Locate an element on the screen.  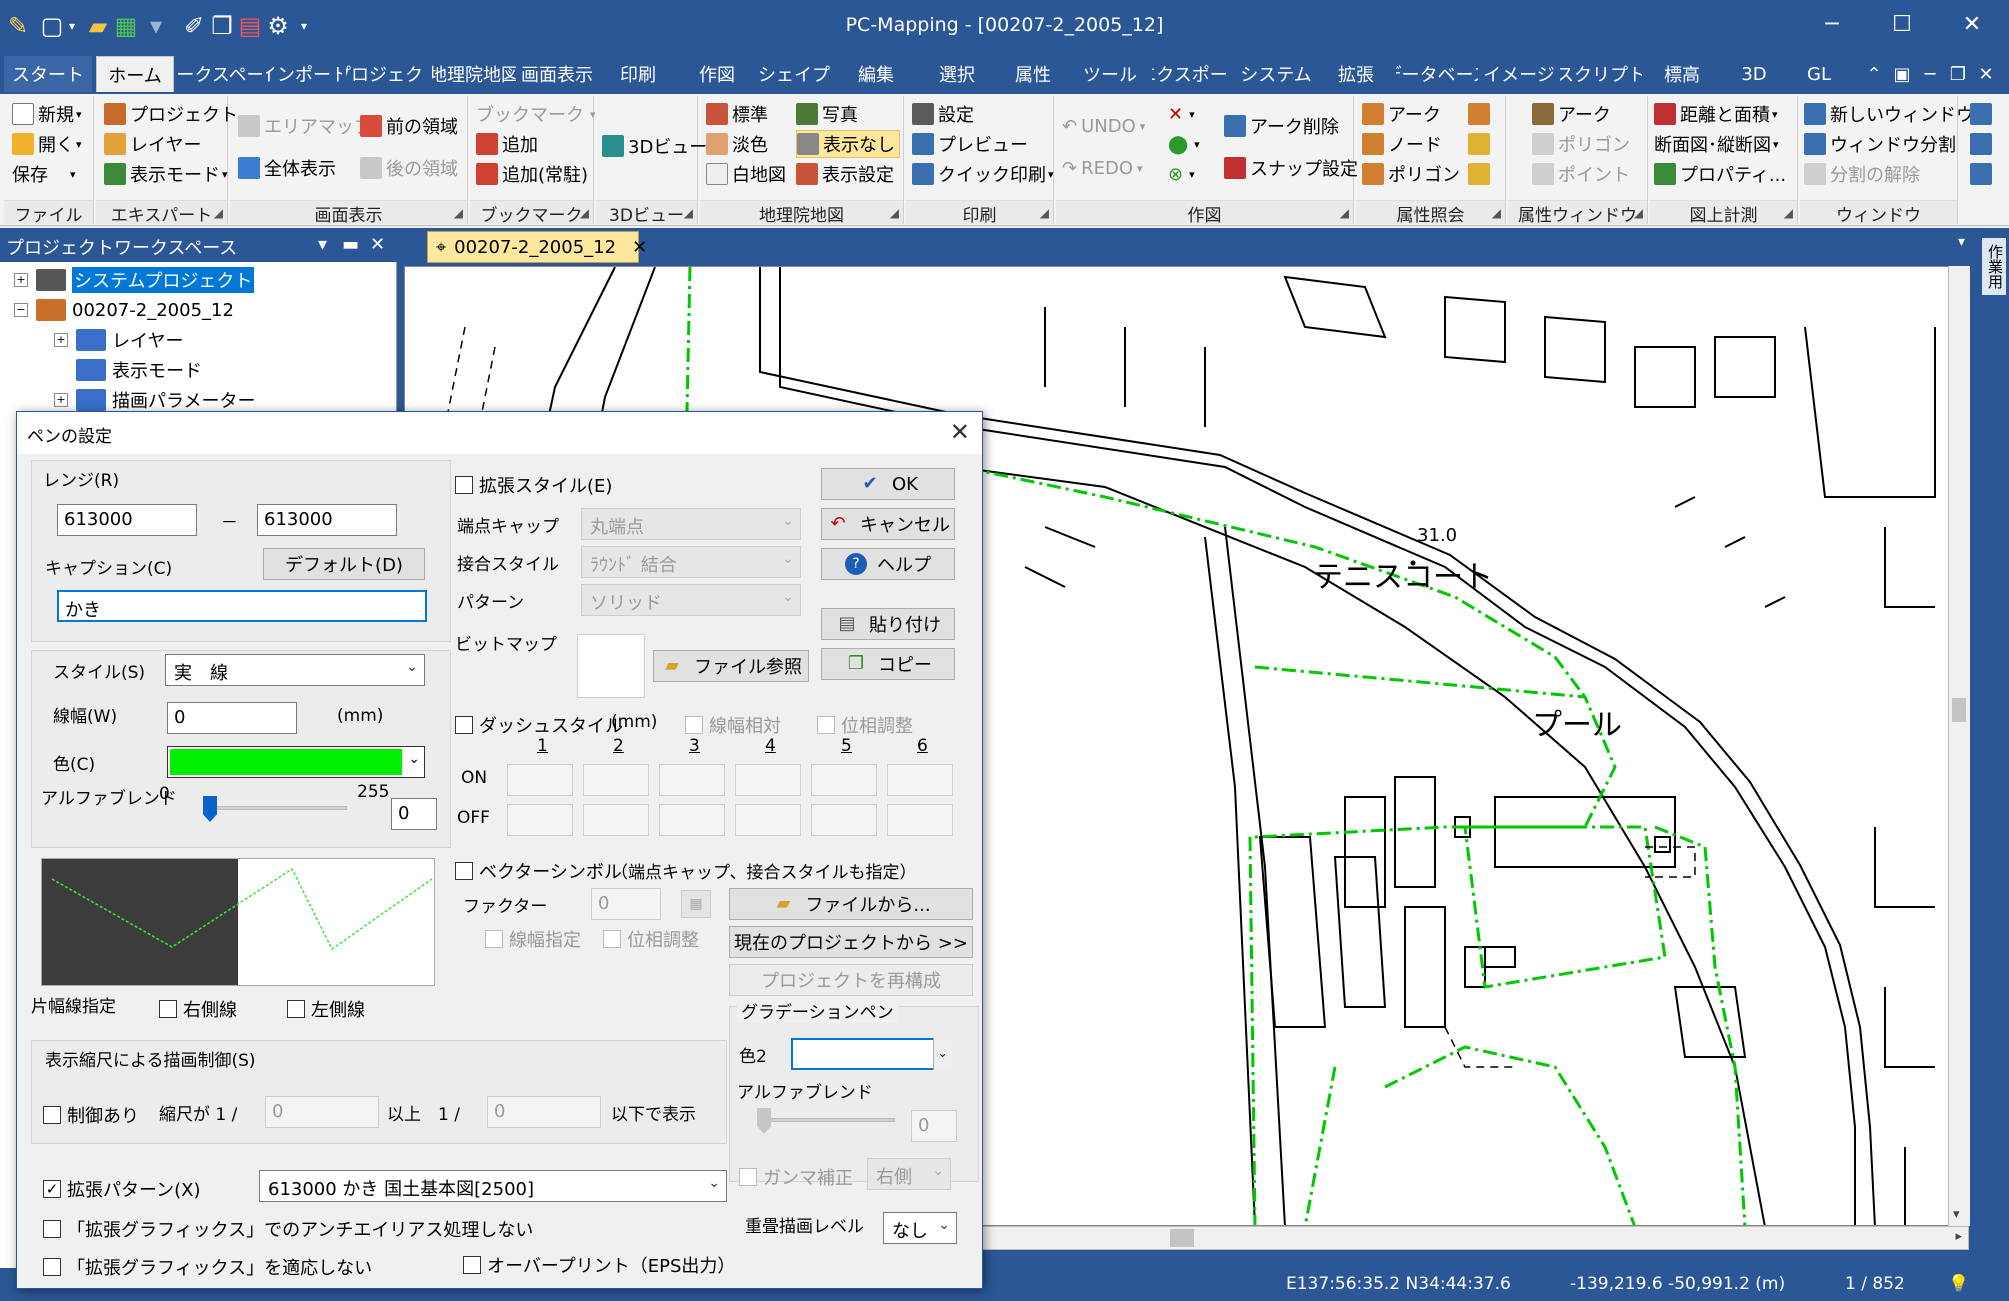
attr-node-button: ノード is located at coordinates (1402, 144).